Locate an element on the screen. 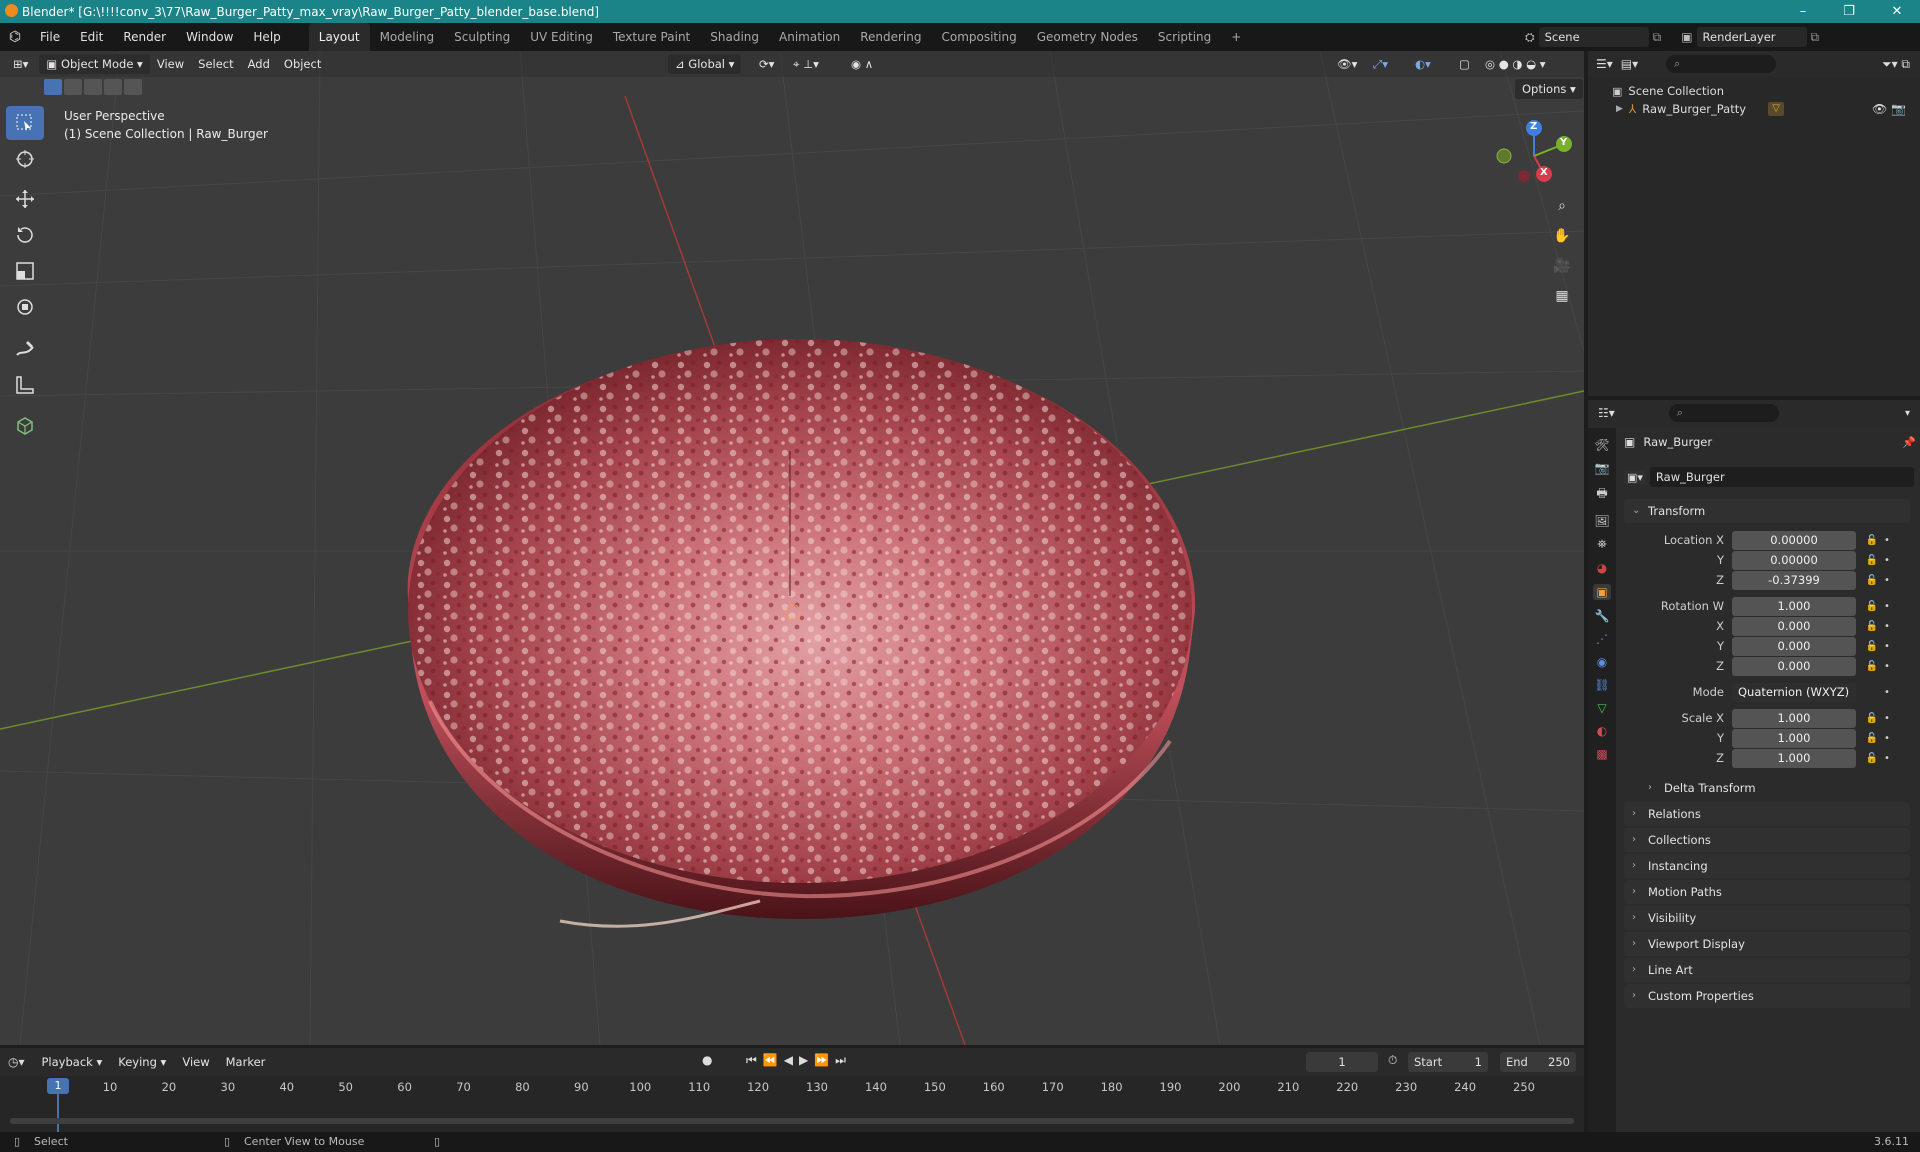 The height and width of the screenshot is (1152, 1920). constraints-tab-icon: ⛓ is located at coordinates (1601, 685).